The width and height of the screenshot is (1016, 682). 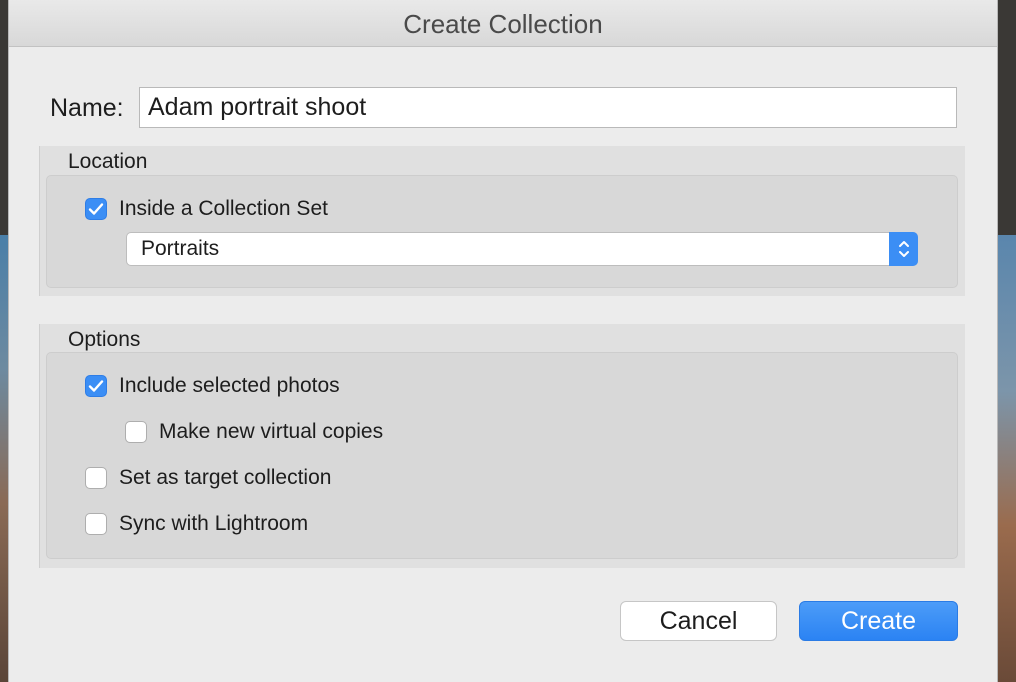 I want to click on sync-with-lightroom-label: Sync with Lightroom, so click(x=214, y=523).